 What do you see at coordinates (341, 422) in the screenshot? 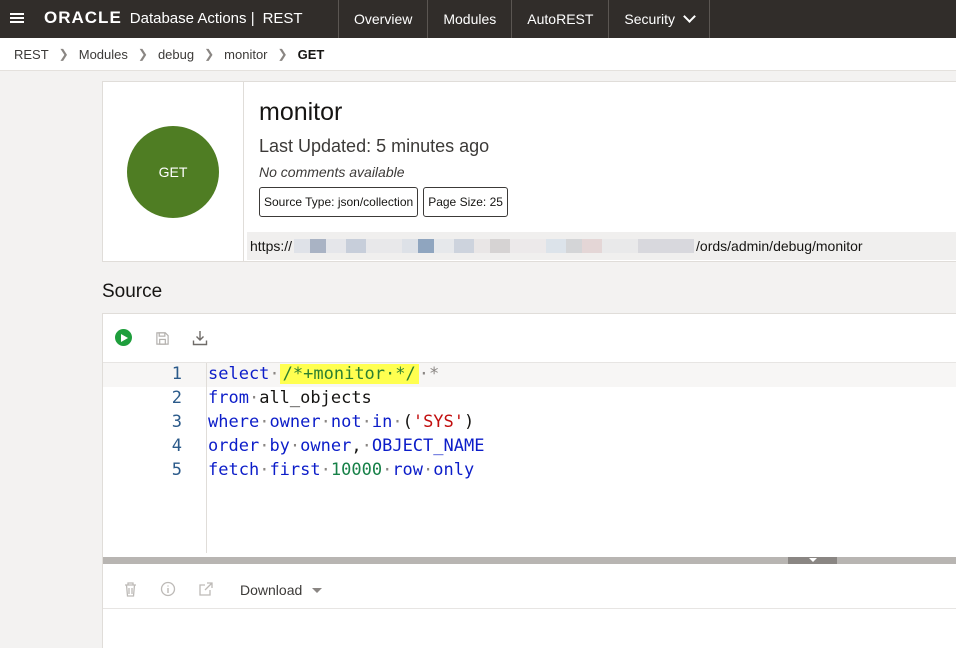
I see `code-line-3: where·owner·not·in·('SYS')` at bounding box center [341, 422].